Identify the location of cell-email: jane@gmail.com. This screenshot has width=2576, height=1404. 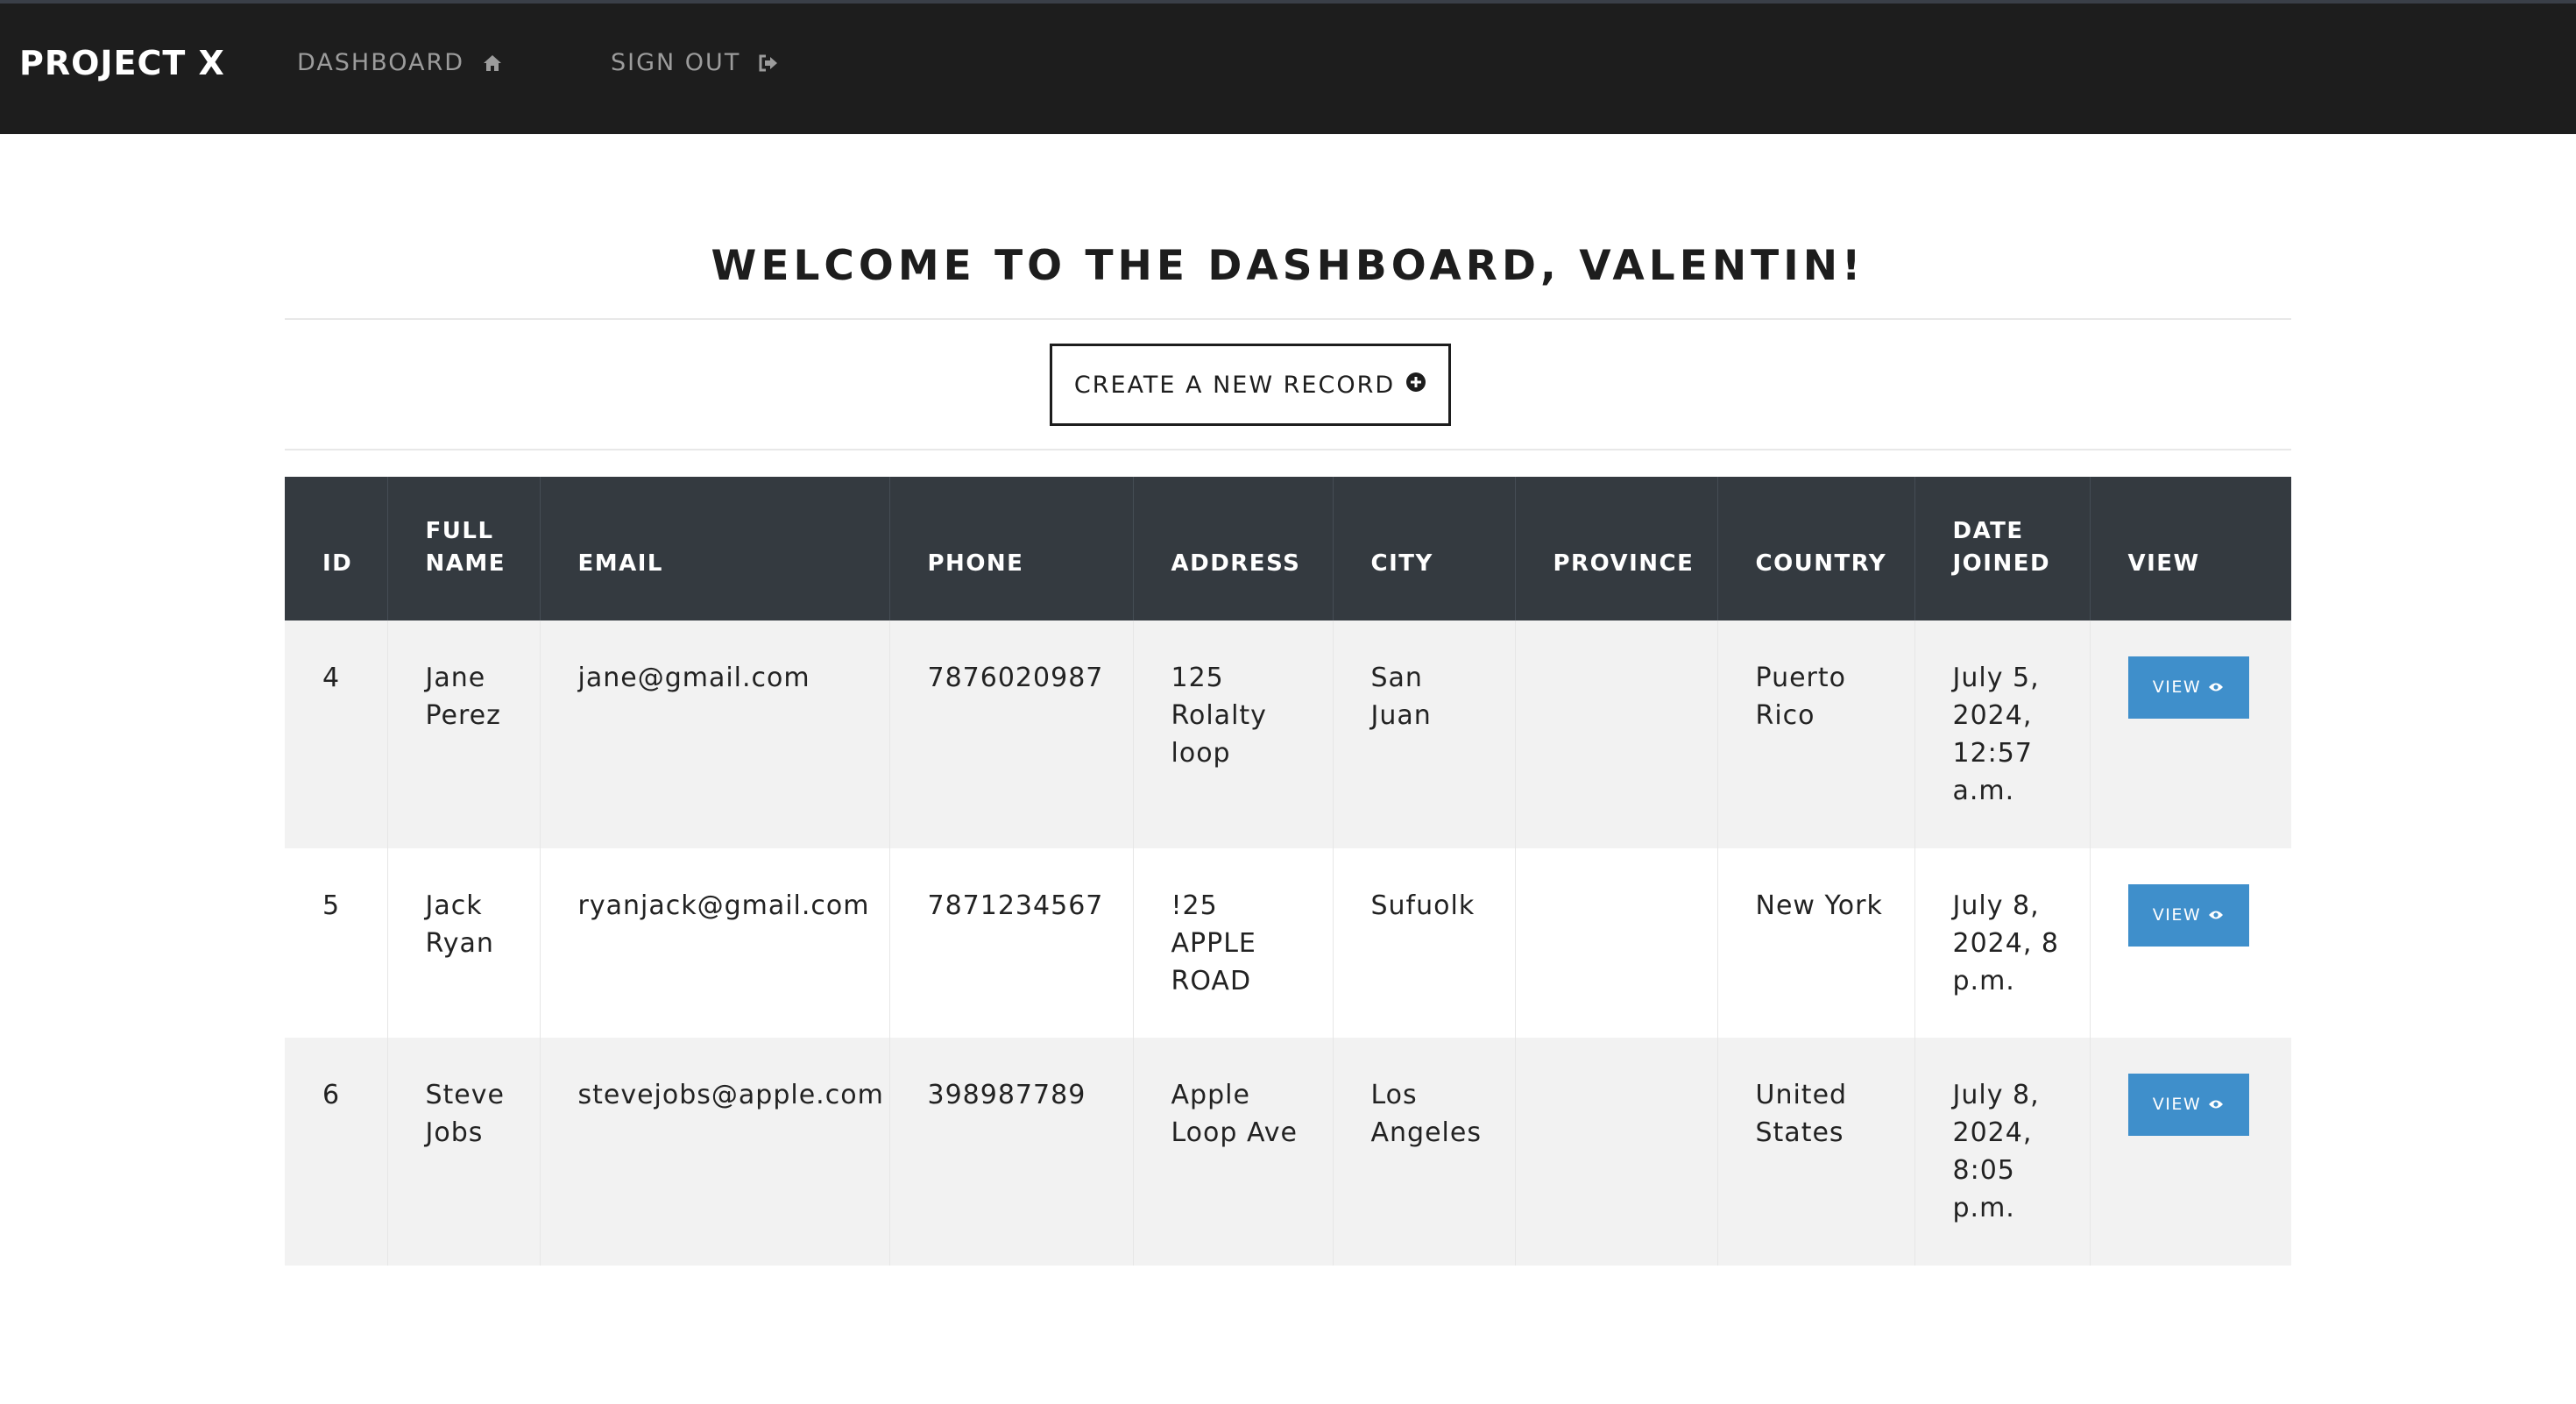
(715, 734).